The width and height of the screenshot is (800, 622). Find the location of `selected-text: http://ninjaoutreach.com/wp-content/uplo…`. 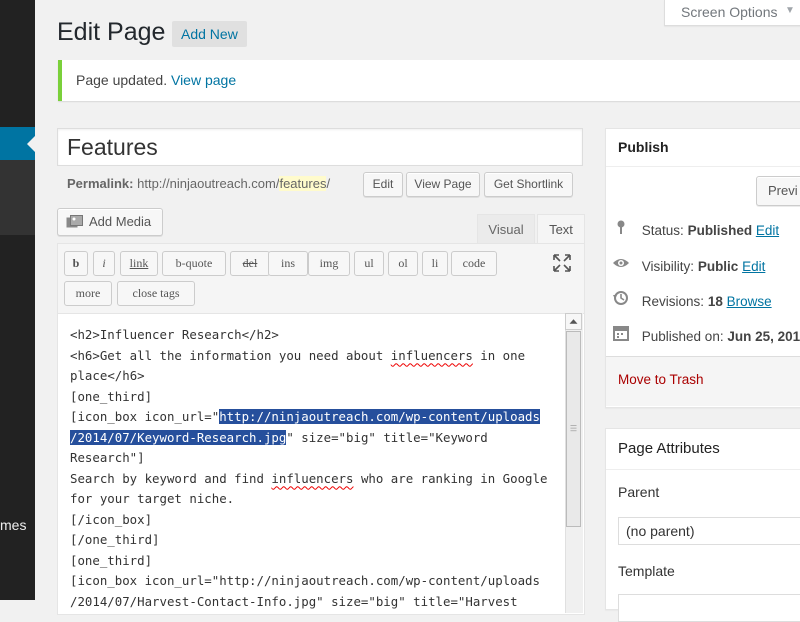

selected-text: http://ninjaoutreach.com/wp-content/uplo… is located at coordinates (379, 416).